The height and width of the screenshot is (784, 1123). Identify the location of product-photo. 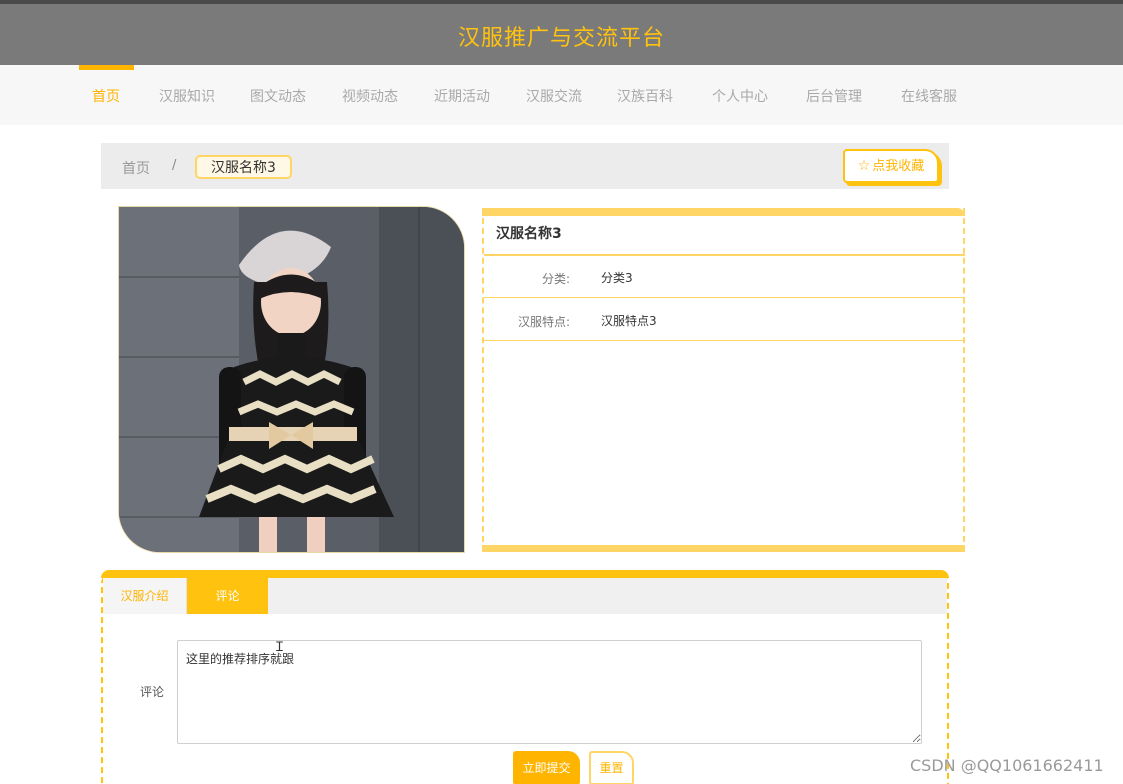
(291, 379).